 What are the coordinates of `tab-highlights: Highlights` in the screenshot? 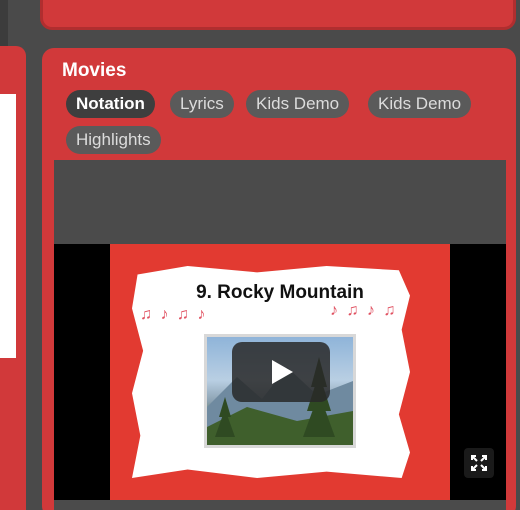 It's located at (113, 140).